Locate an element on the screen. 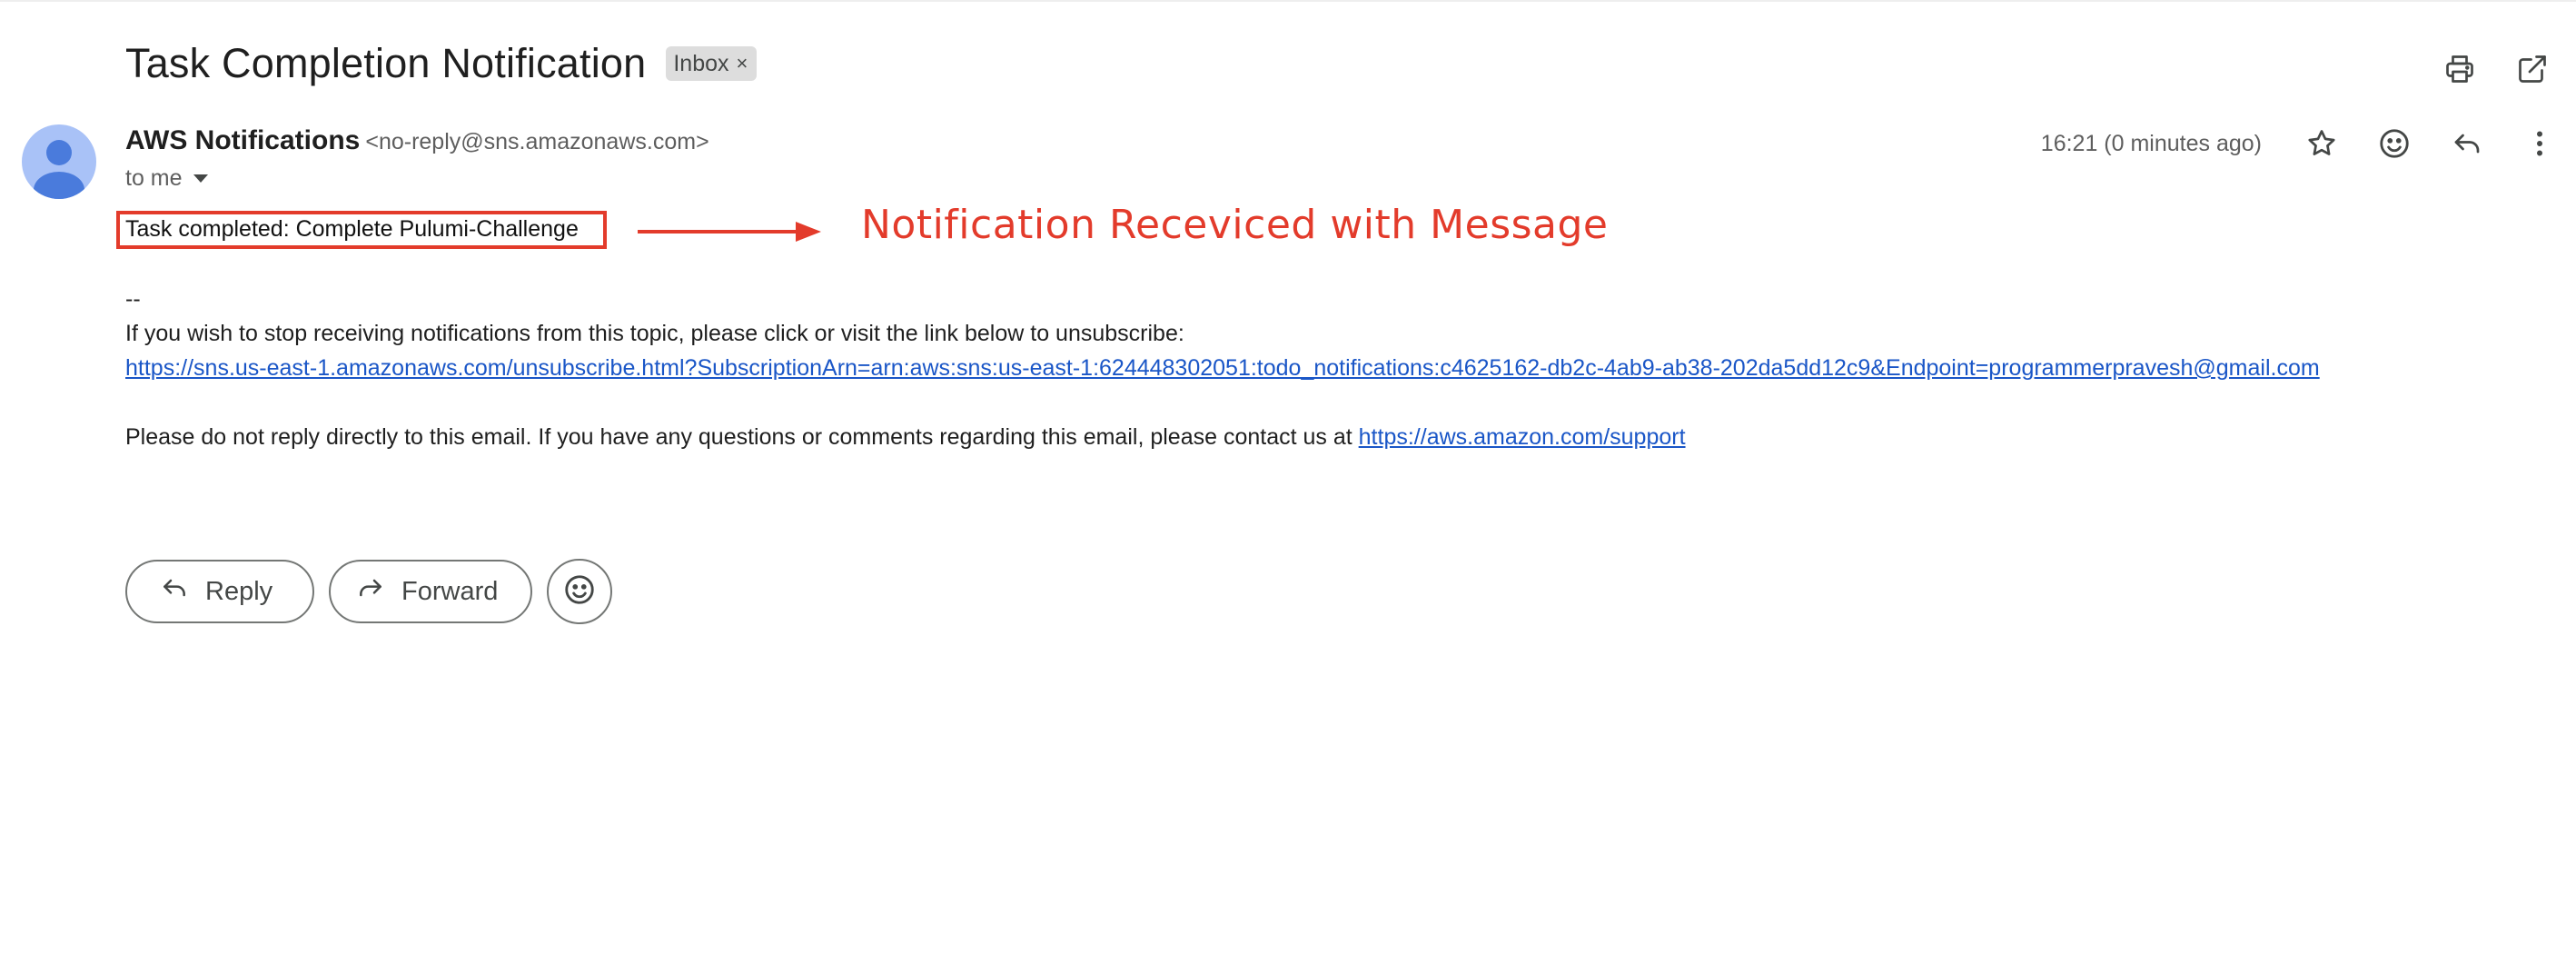  open-in-new-window-button is located at coordinates (2532, 69).